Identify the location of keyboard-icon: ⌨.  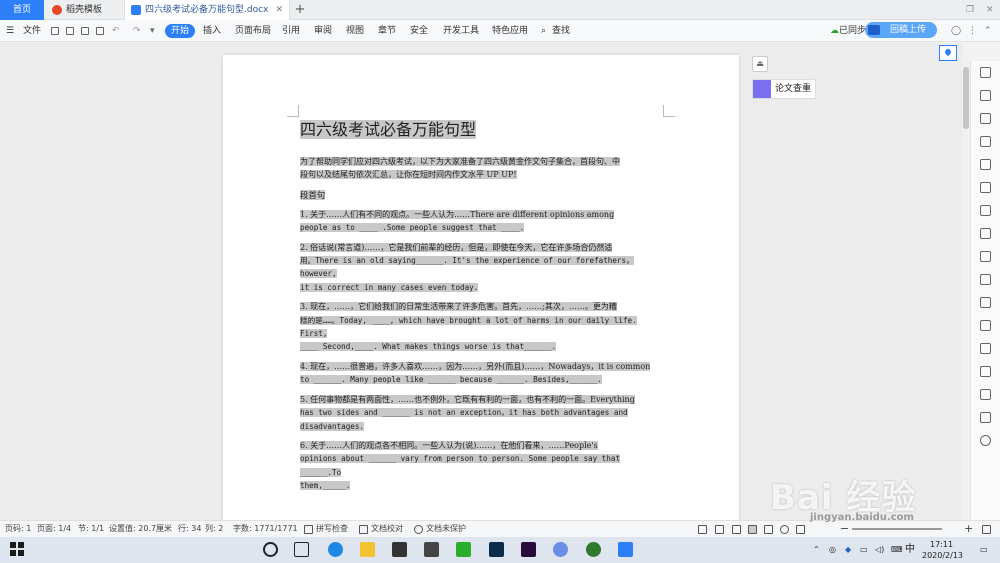
(897, 550).